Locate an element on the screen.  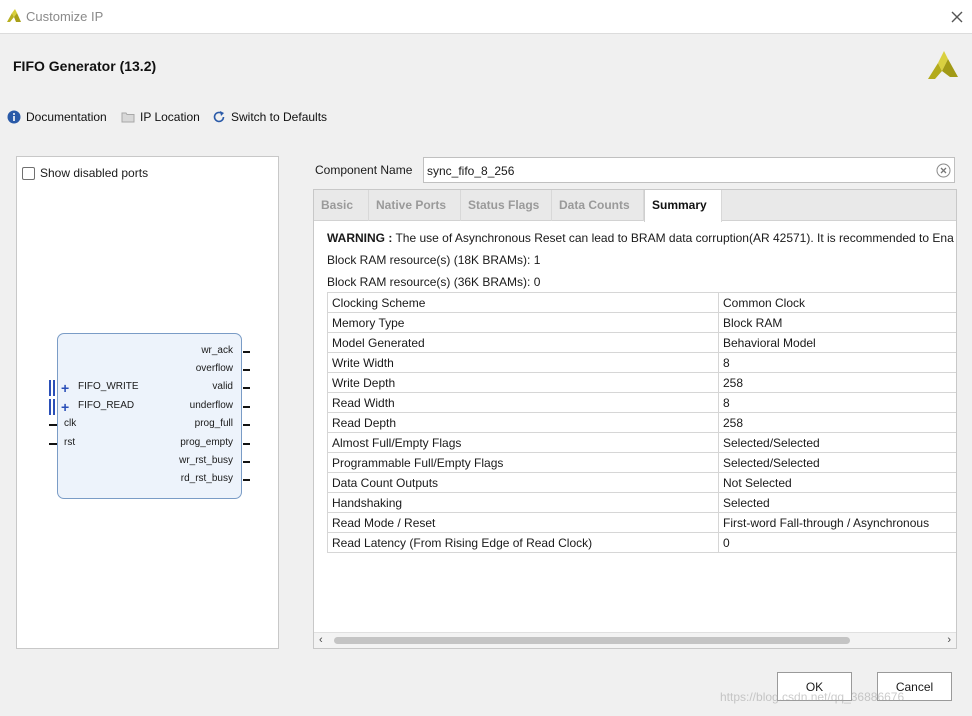
row-key: Clocking Scheme is located at coordinates (523, 302).